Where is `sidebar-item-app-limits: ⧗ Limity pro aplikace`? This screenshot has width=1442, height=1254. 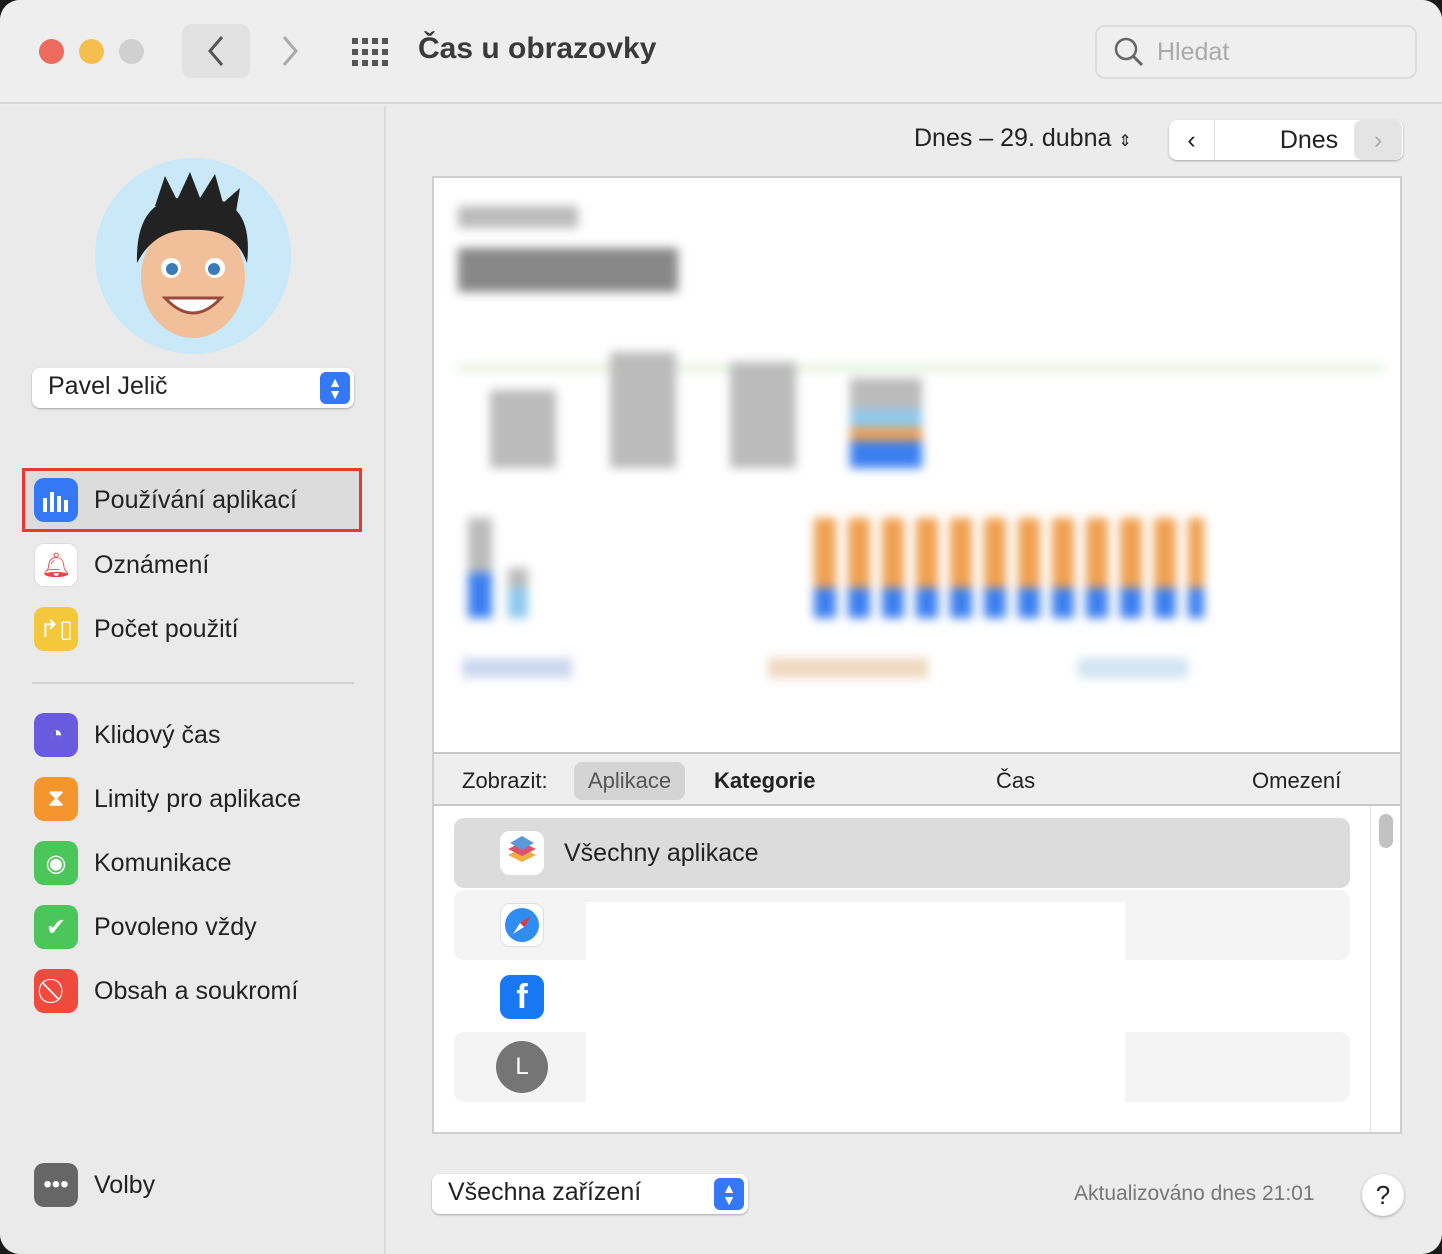
sidebar-item-app-limits: ⧗ Limity pro aplikace is located at coordinates (192, 799).